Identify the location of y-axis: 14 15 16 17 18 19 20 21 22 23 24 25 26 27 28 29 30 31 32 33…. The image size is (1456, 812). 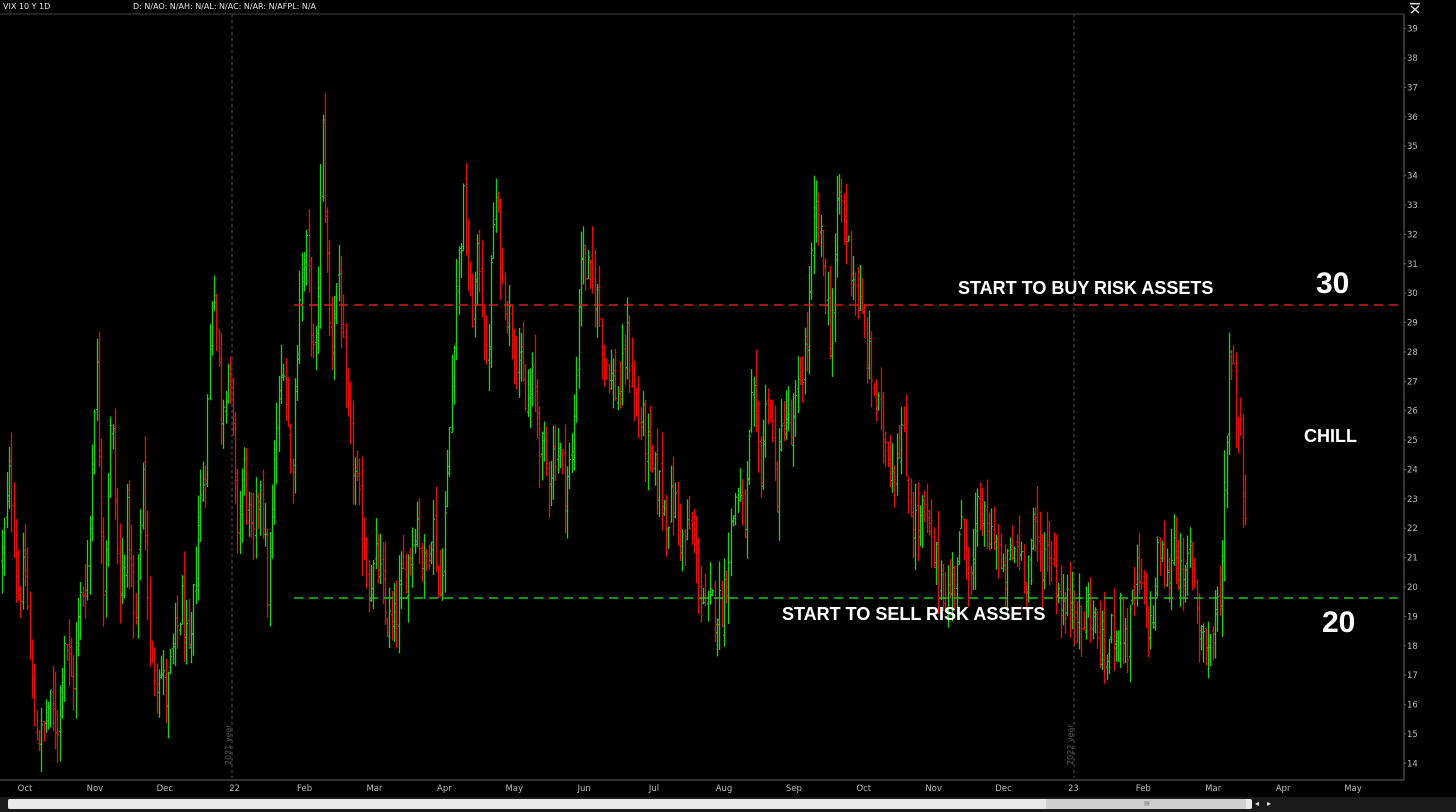
(1411, 397).